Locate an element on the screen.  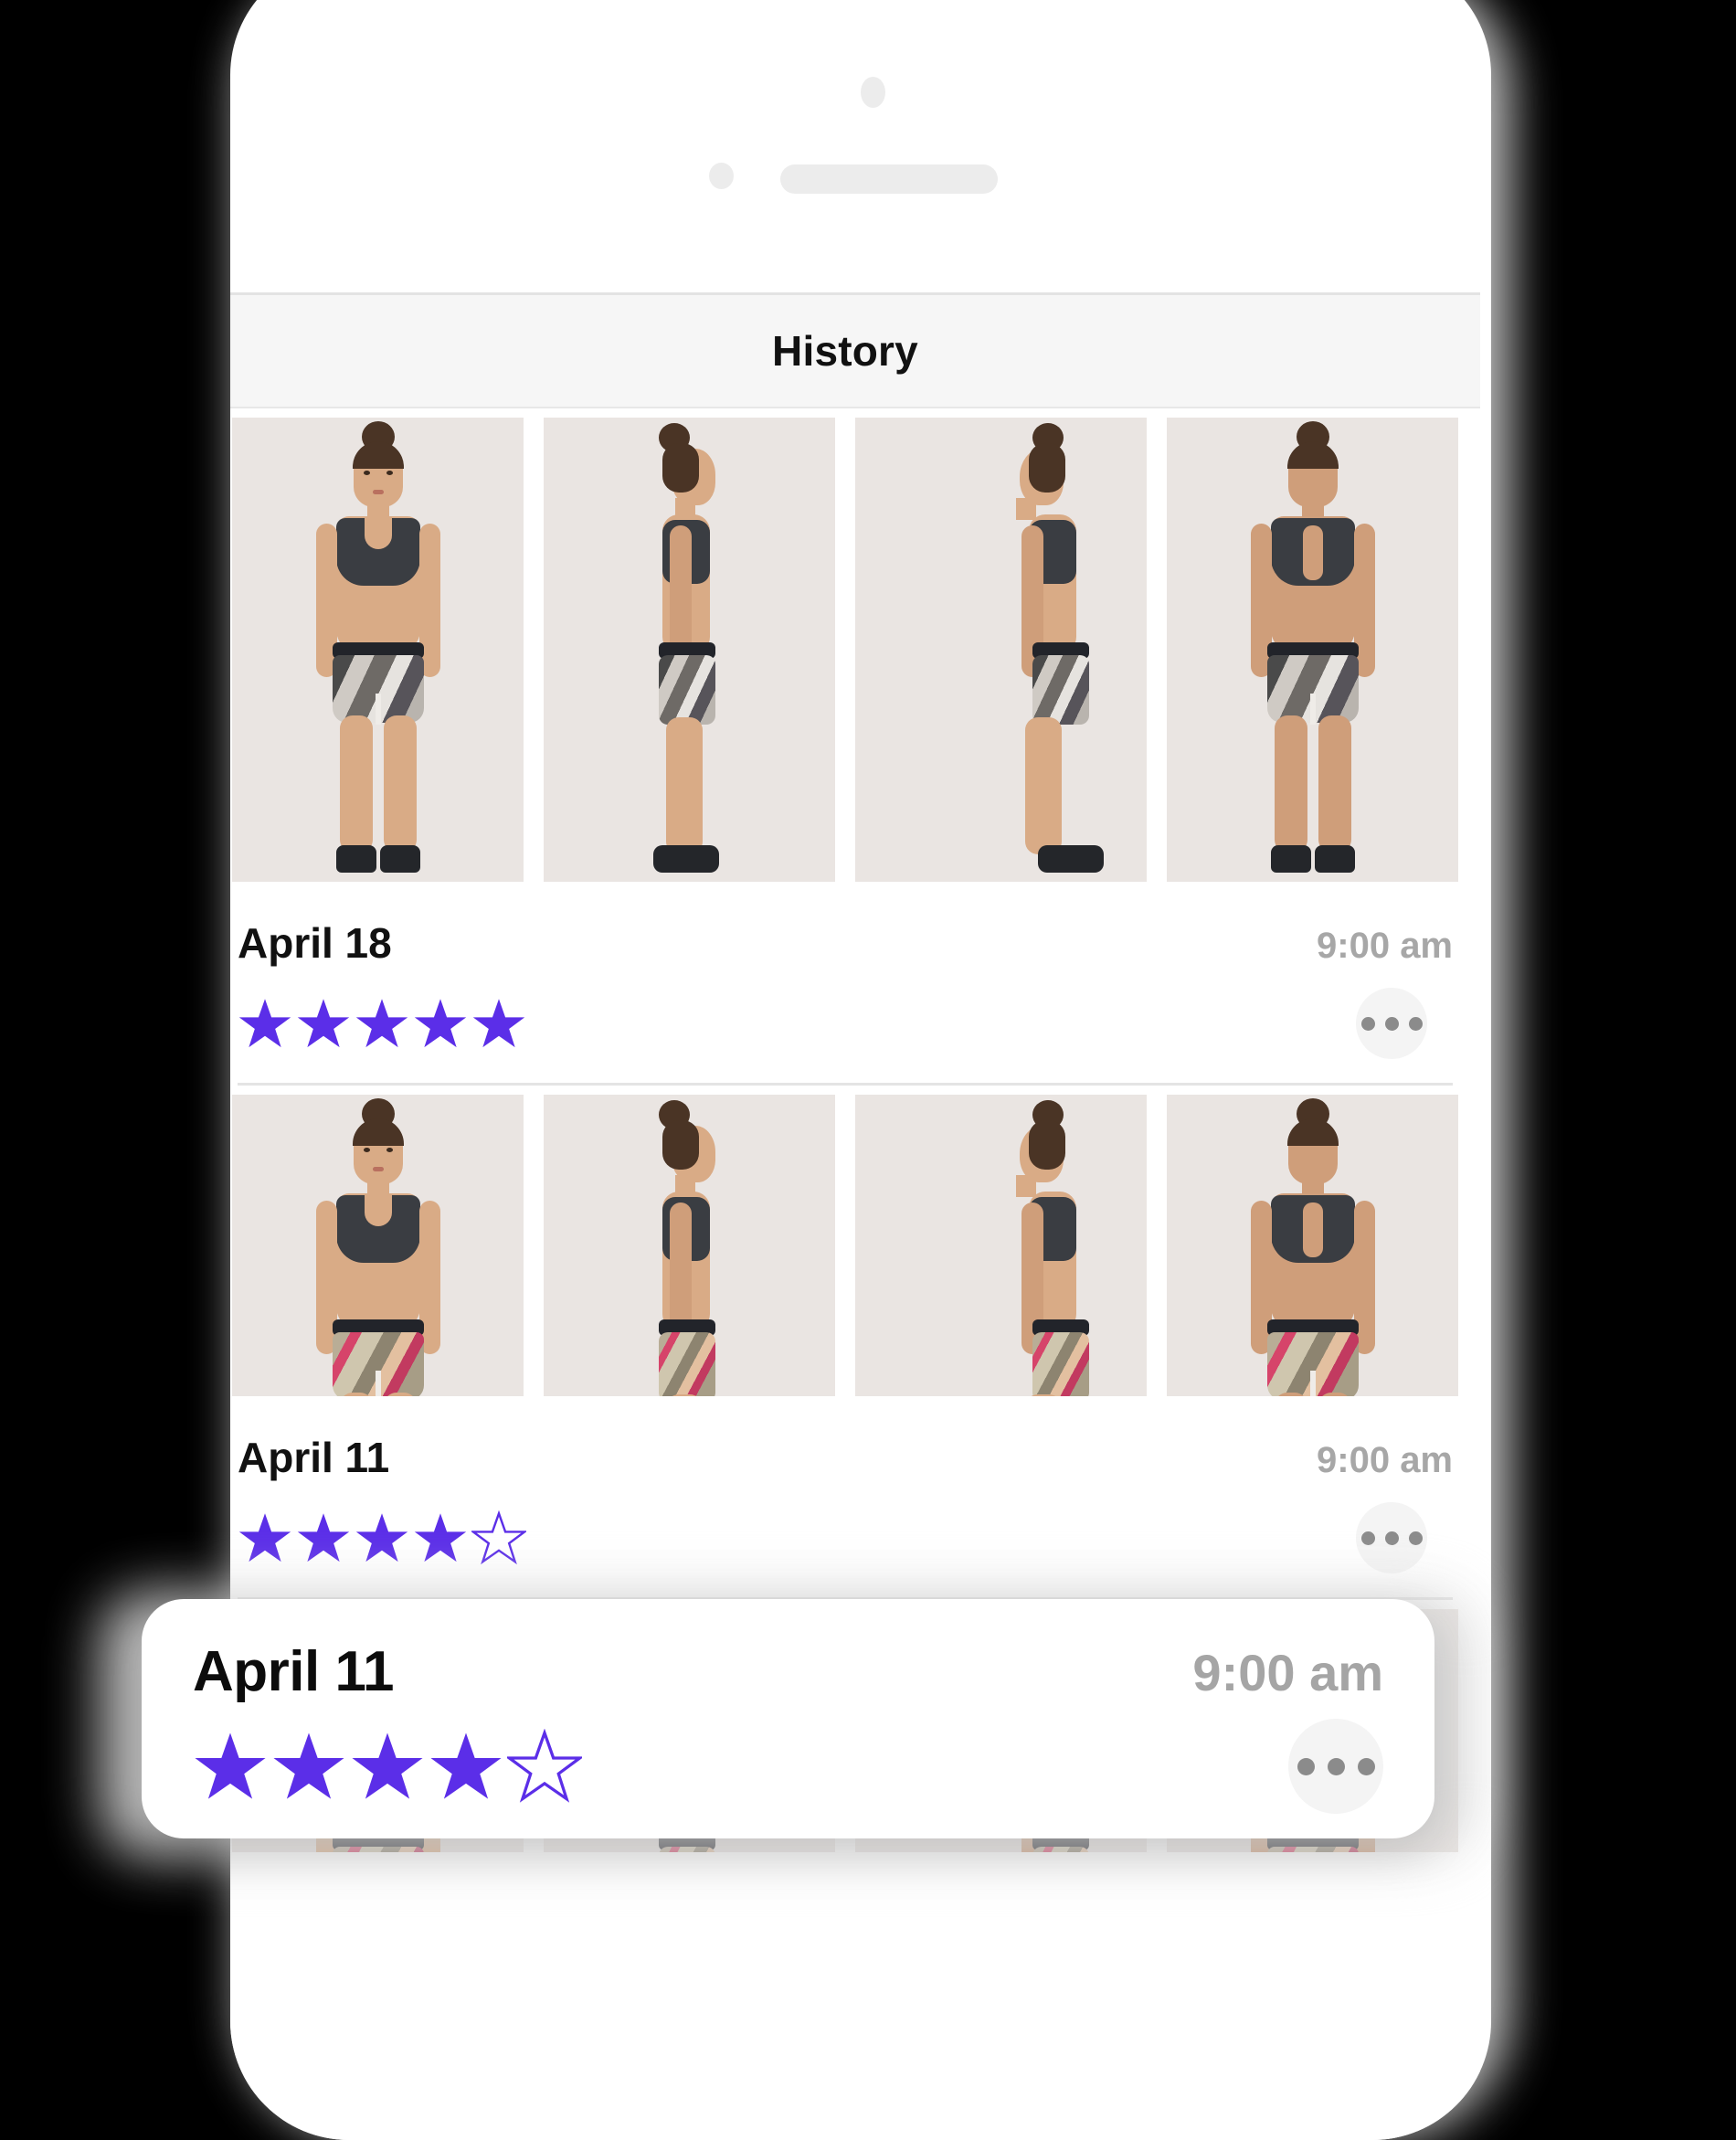
camera-dot-icon is located at coordinates (873, 92).